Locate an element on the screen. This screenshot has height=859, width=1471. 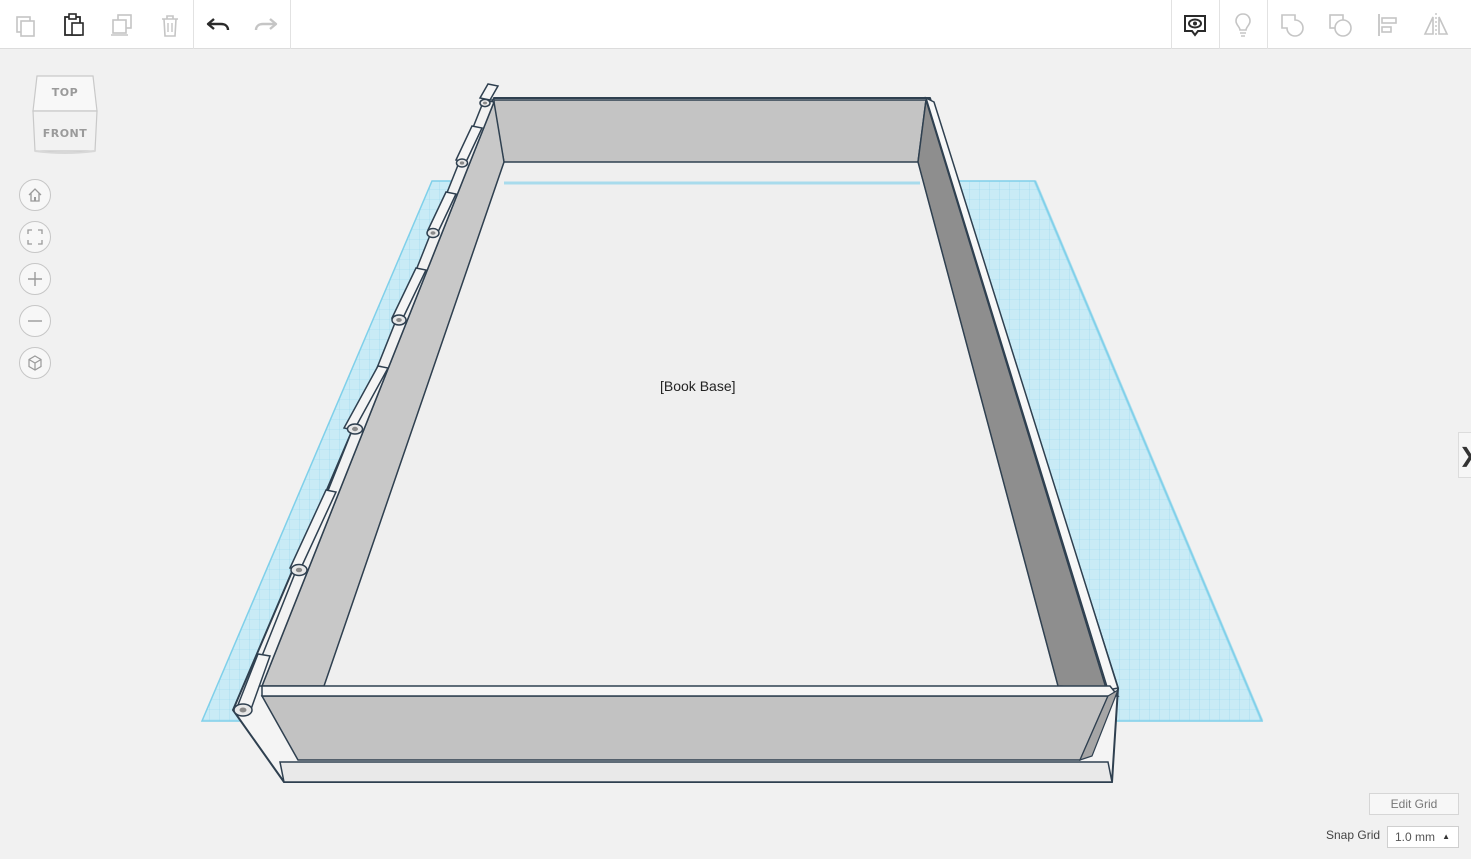
edit-toolbar-group is located at coordinates (98, 24).